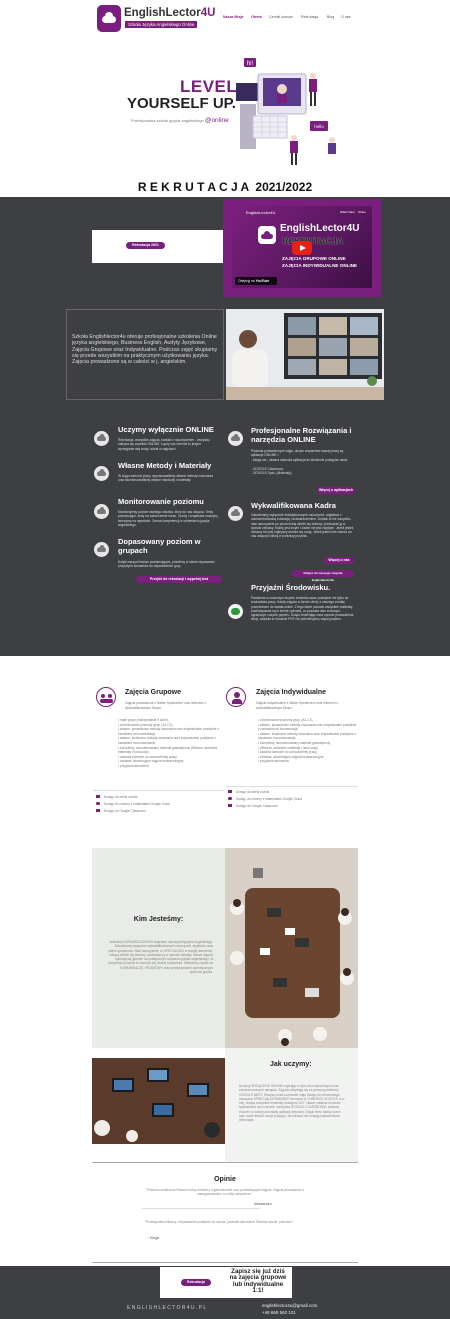  I want to click on feature-icon-online, so click(101, 438).